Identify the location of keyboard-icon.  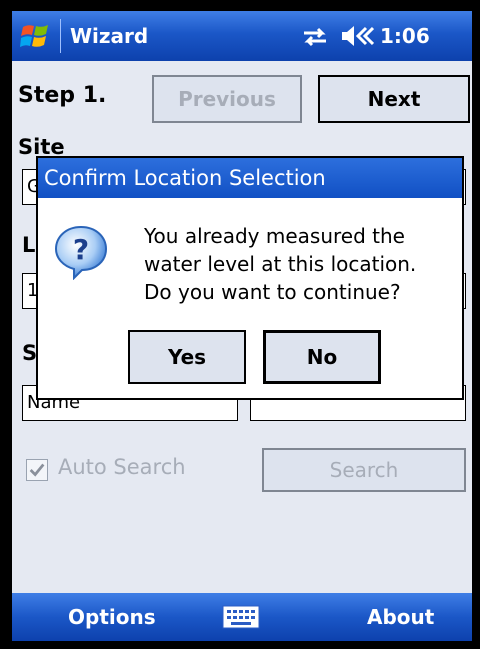
(241, 617).